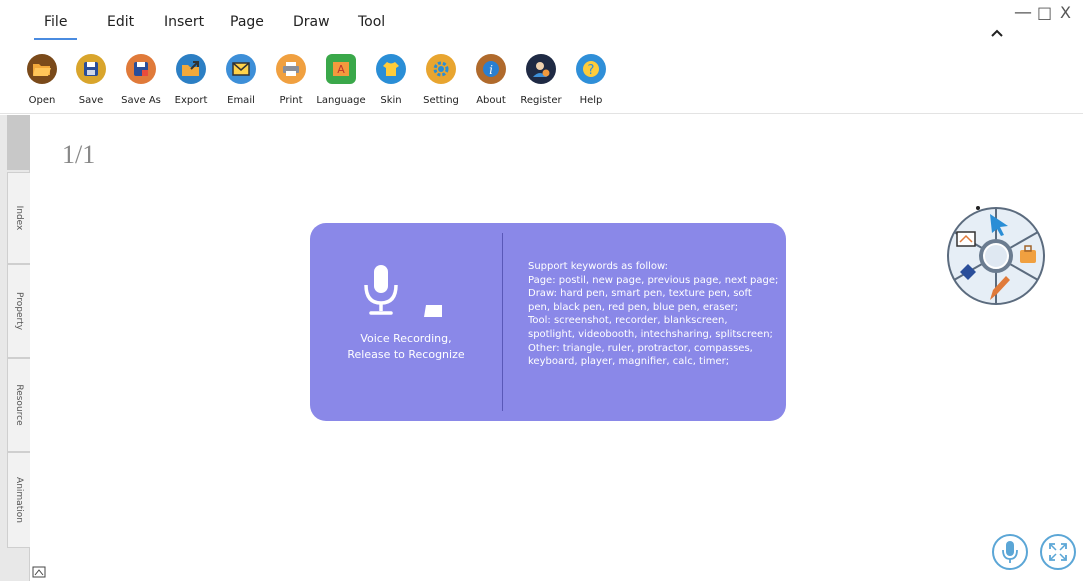 The image size is (1083, 581). I want to click on collapse-ribbon-button, so click(997, 33).